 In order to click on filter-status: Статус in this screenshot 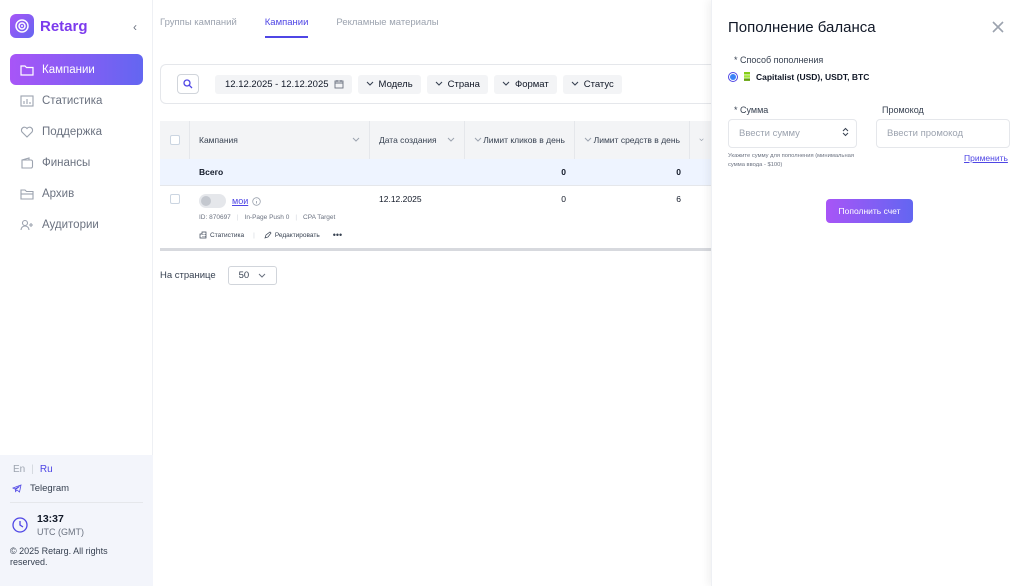, I will do `click(592, 84)`.